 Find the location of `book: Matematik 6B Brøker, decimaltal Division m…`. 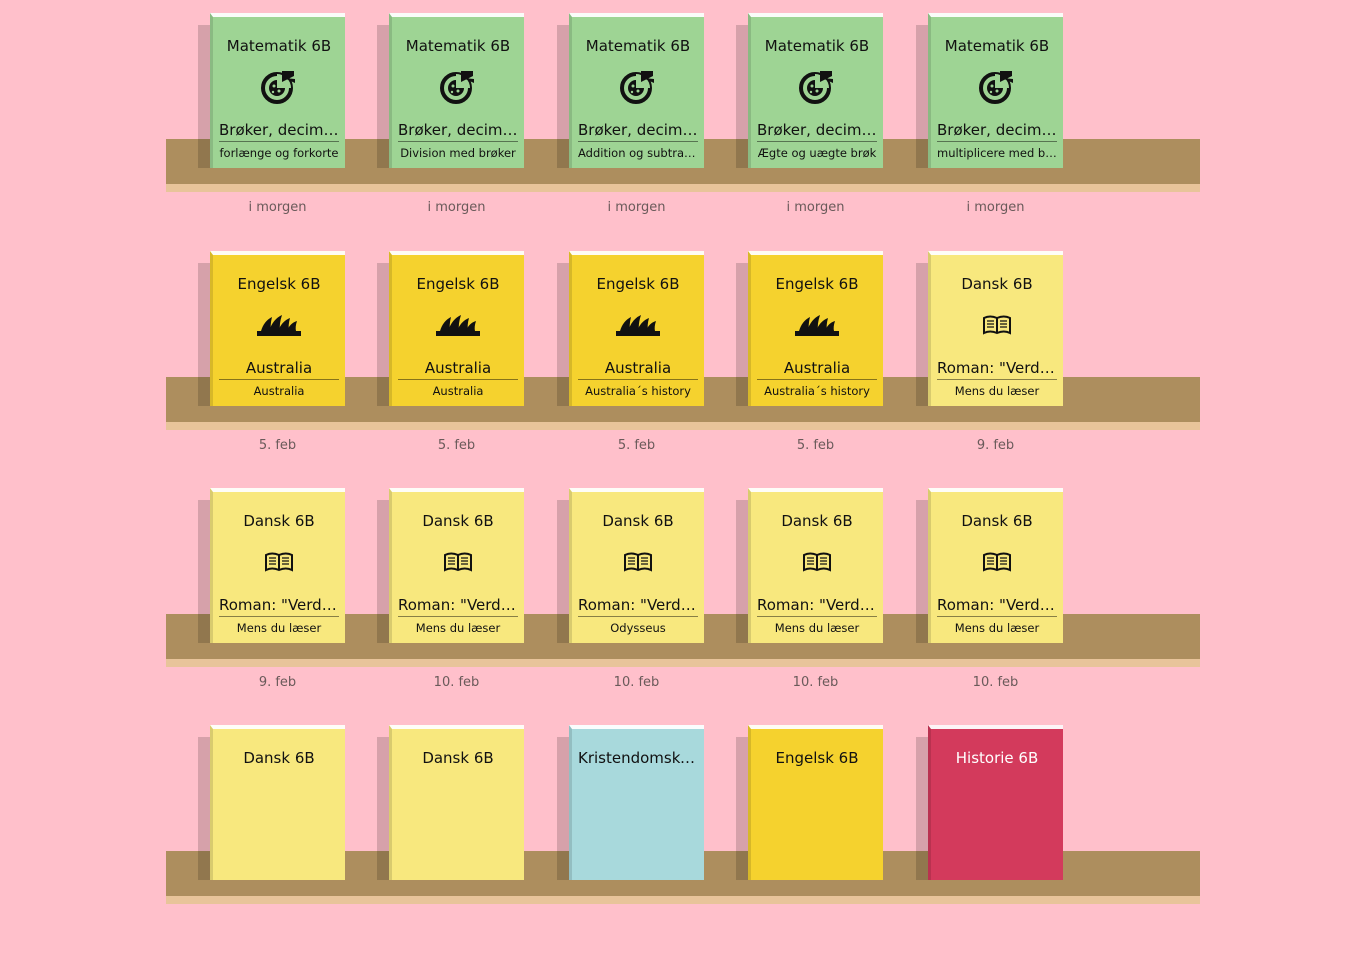

book: Matematik 6B Brøker, decimaltal Division m… is located at coordinates (450, 90).